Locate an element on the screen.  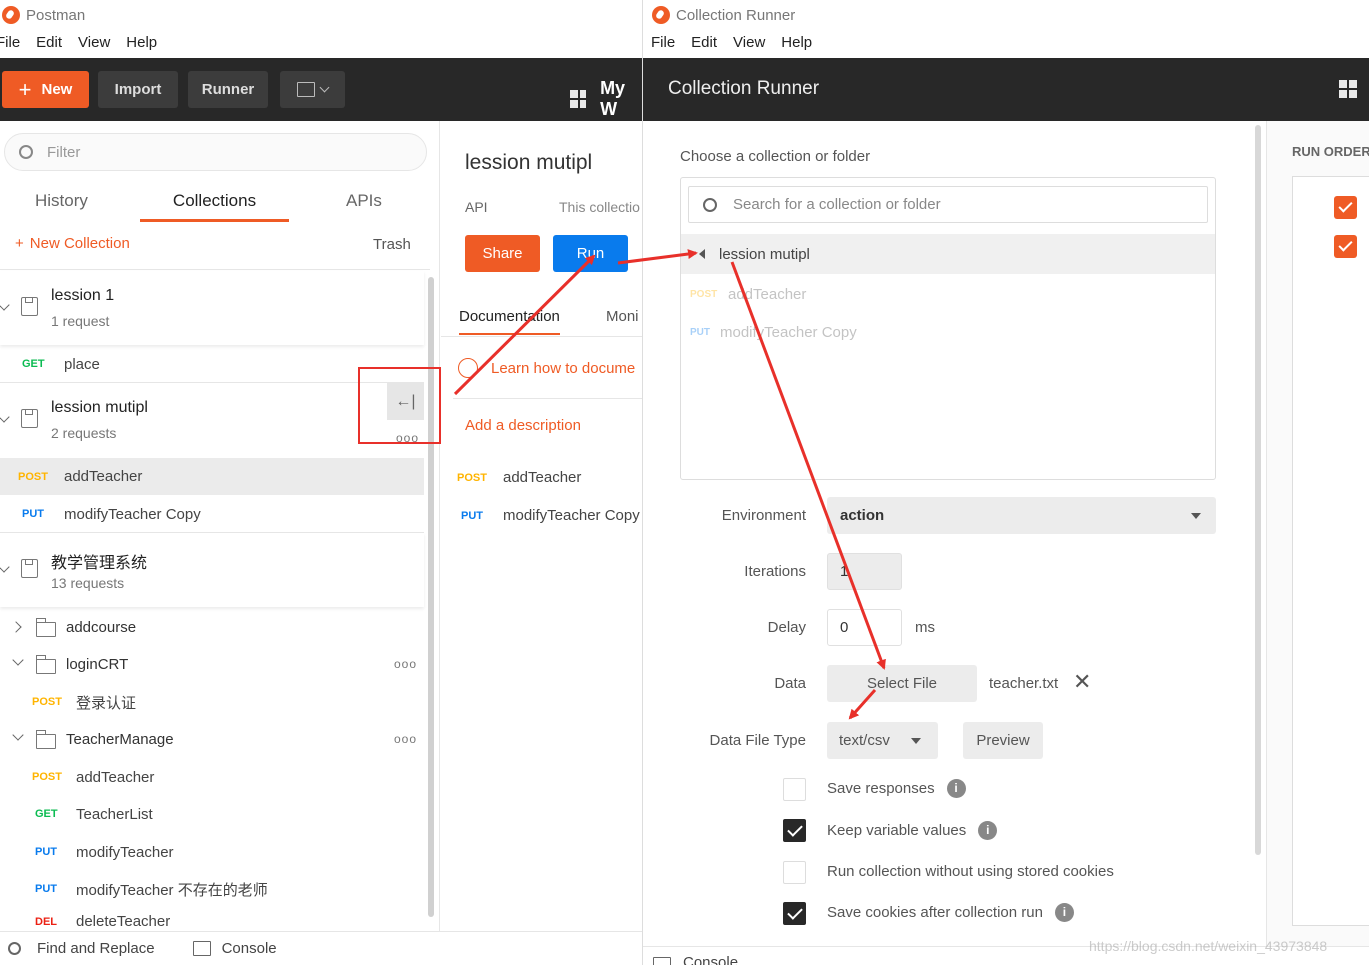
run-button: Run is located at coordinates (590, 253).